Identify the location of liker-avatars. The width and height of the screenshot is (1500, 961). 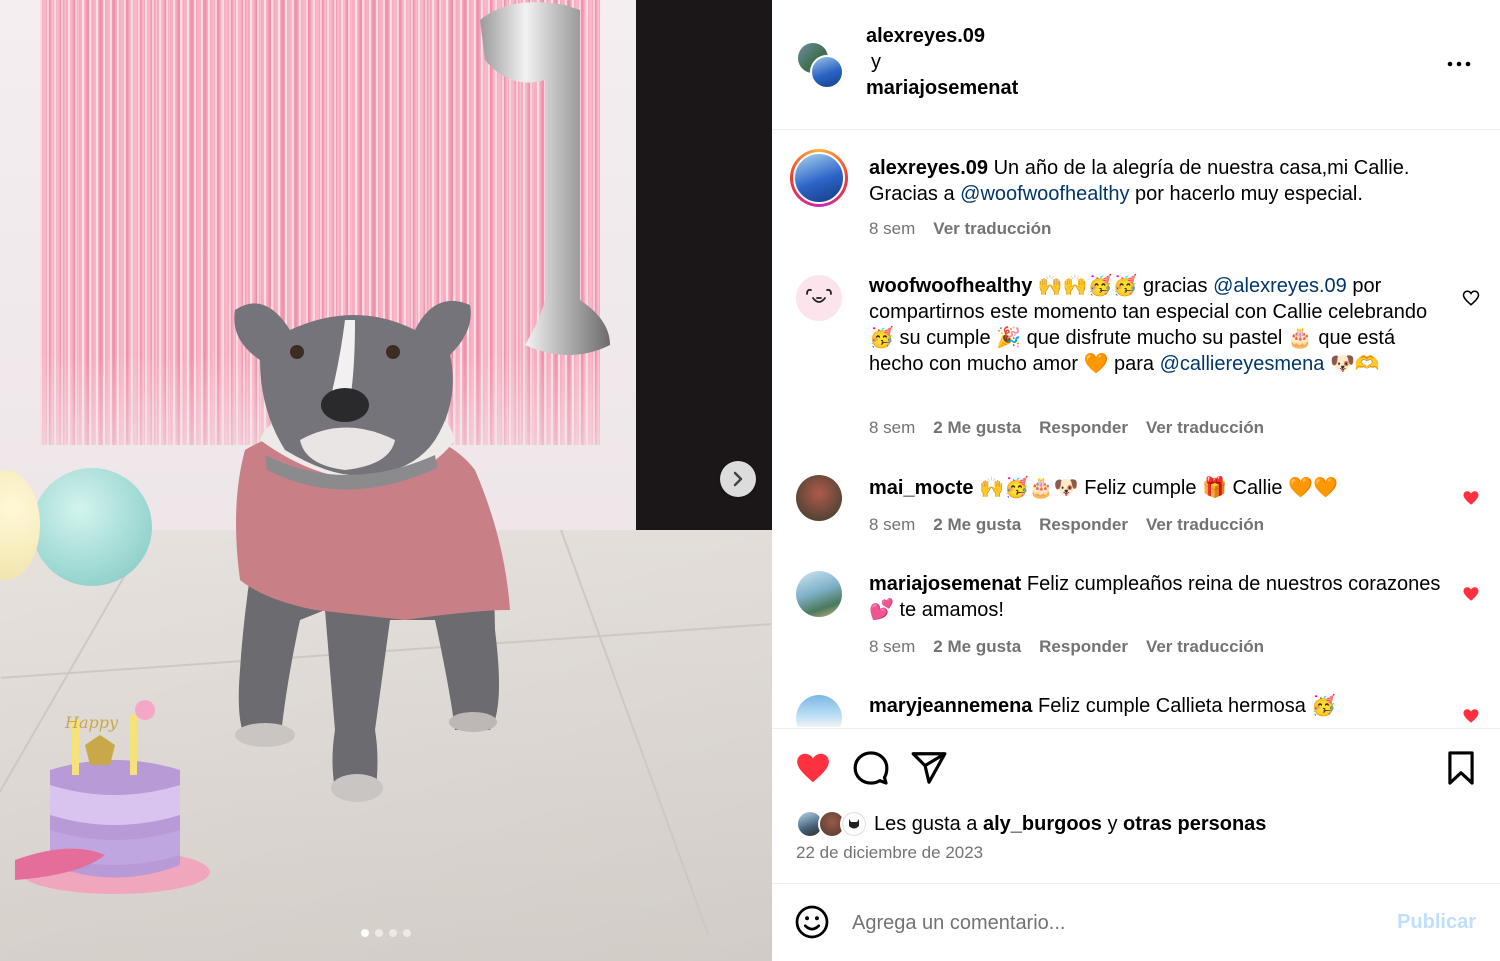
(833, 824).